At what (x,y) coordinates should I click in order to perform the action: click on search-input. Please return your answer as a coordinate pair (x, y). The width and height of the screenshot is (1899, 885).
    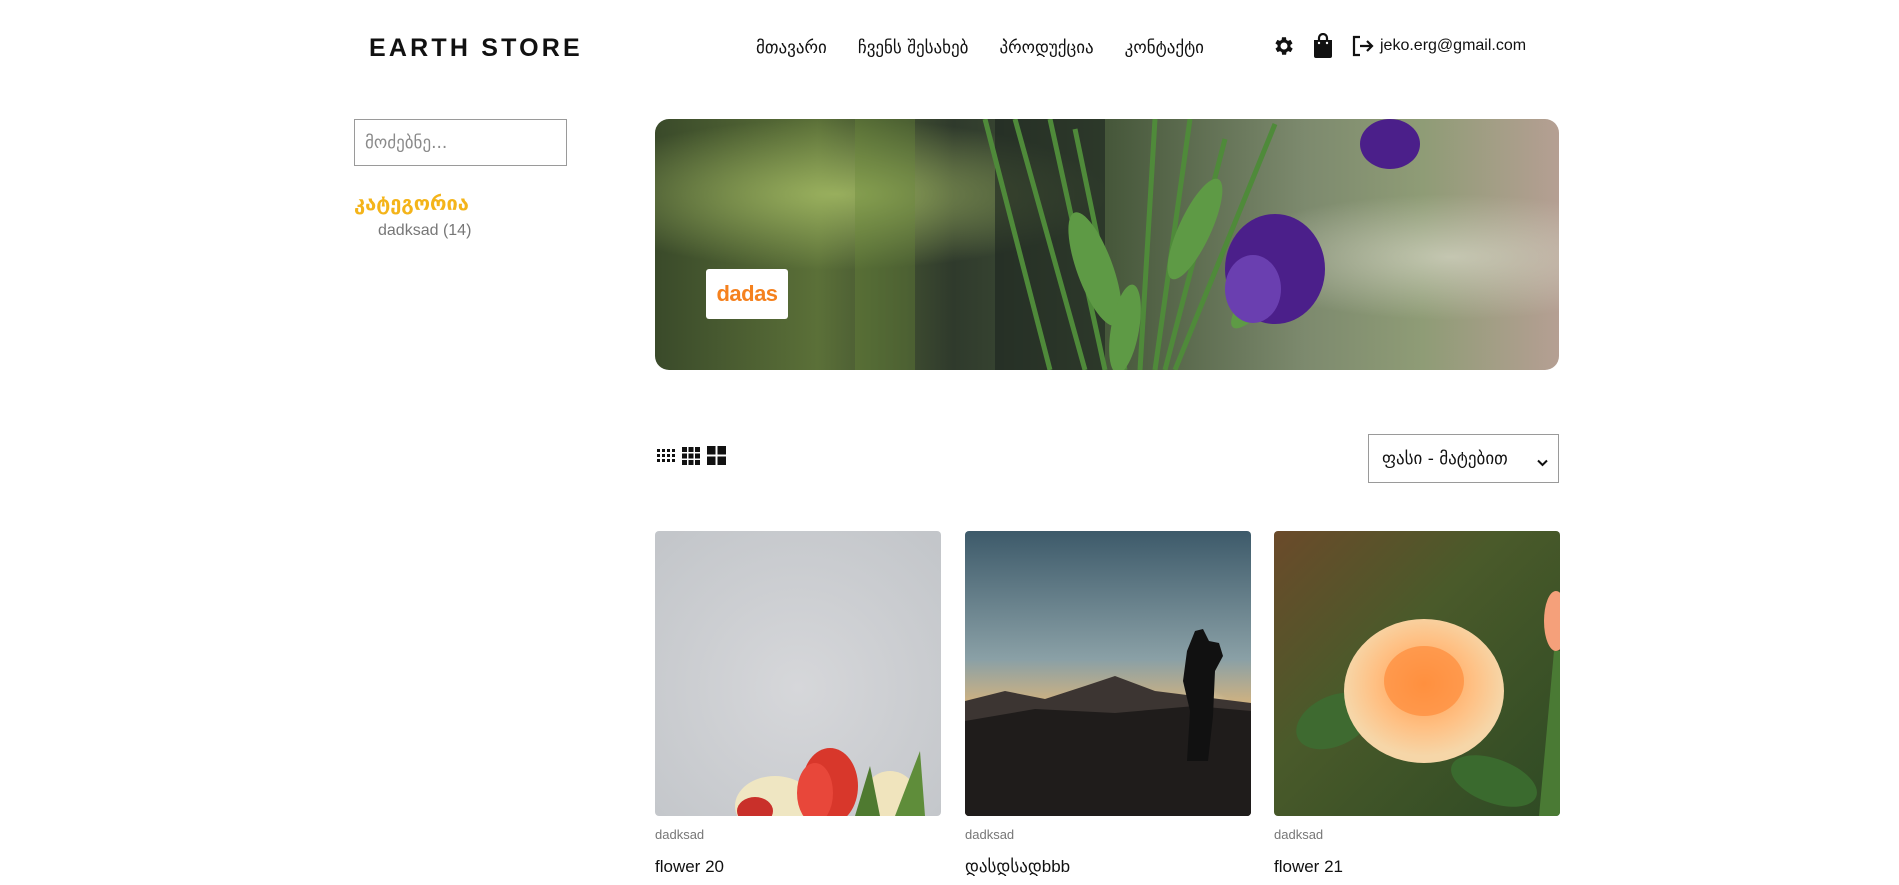
    Looking at the image, I should click on (460, 142).